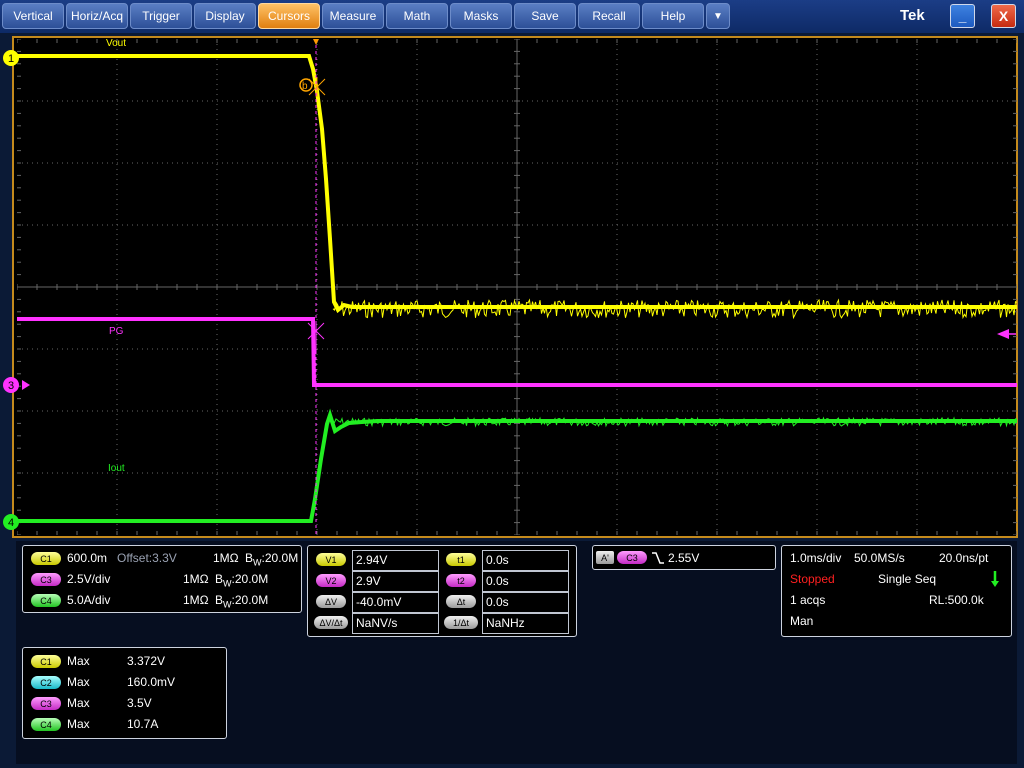 Image resolution: width=1024 pixels, height=768 pixels. I want to click on menu-measure: Measure, so click(353, 16).